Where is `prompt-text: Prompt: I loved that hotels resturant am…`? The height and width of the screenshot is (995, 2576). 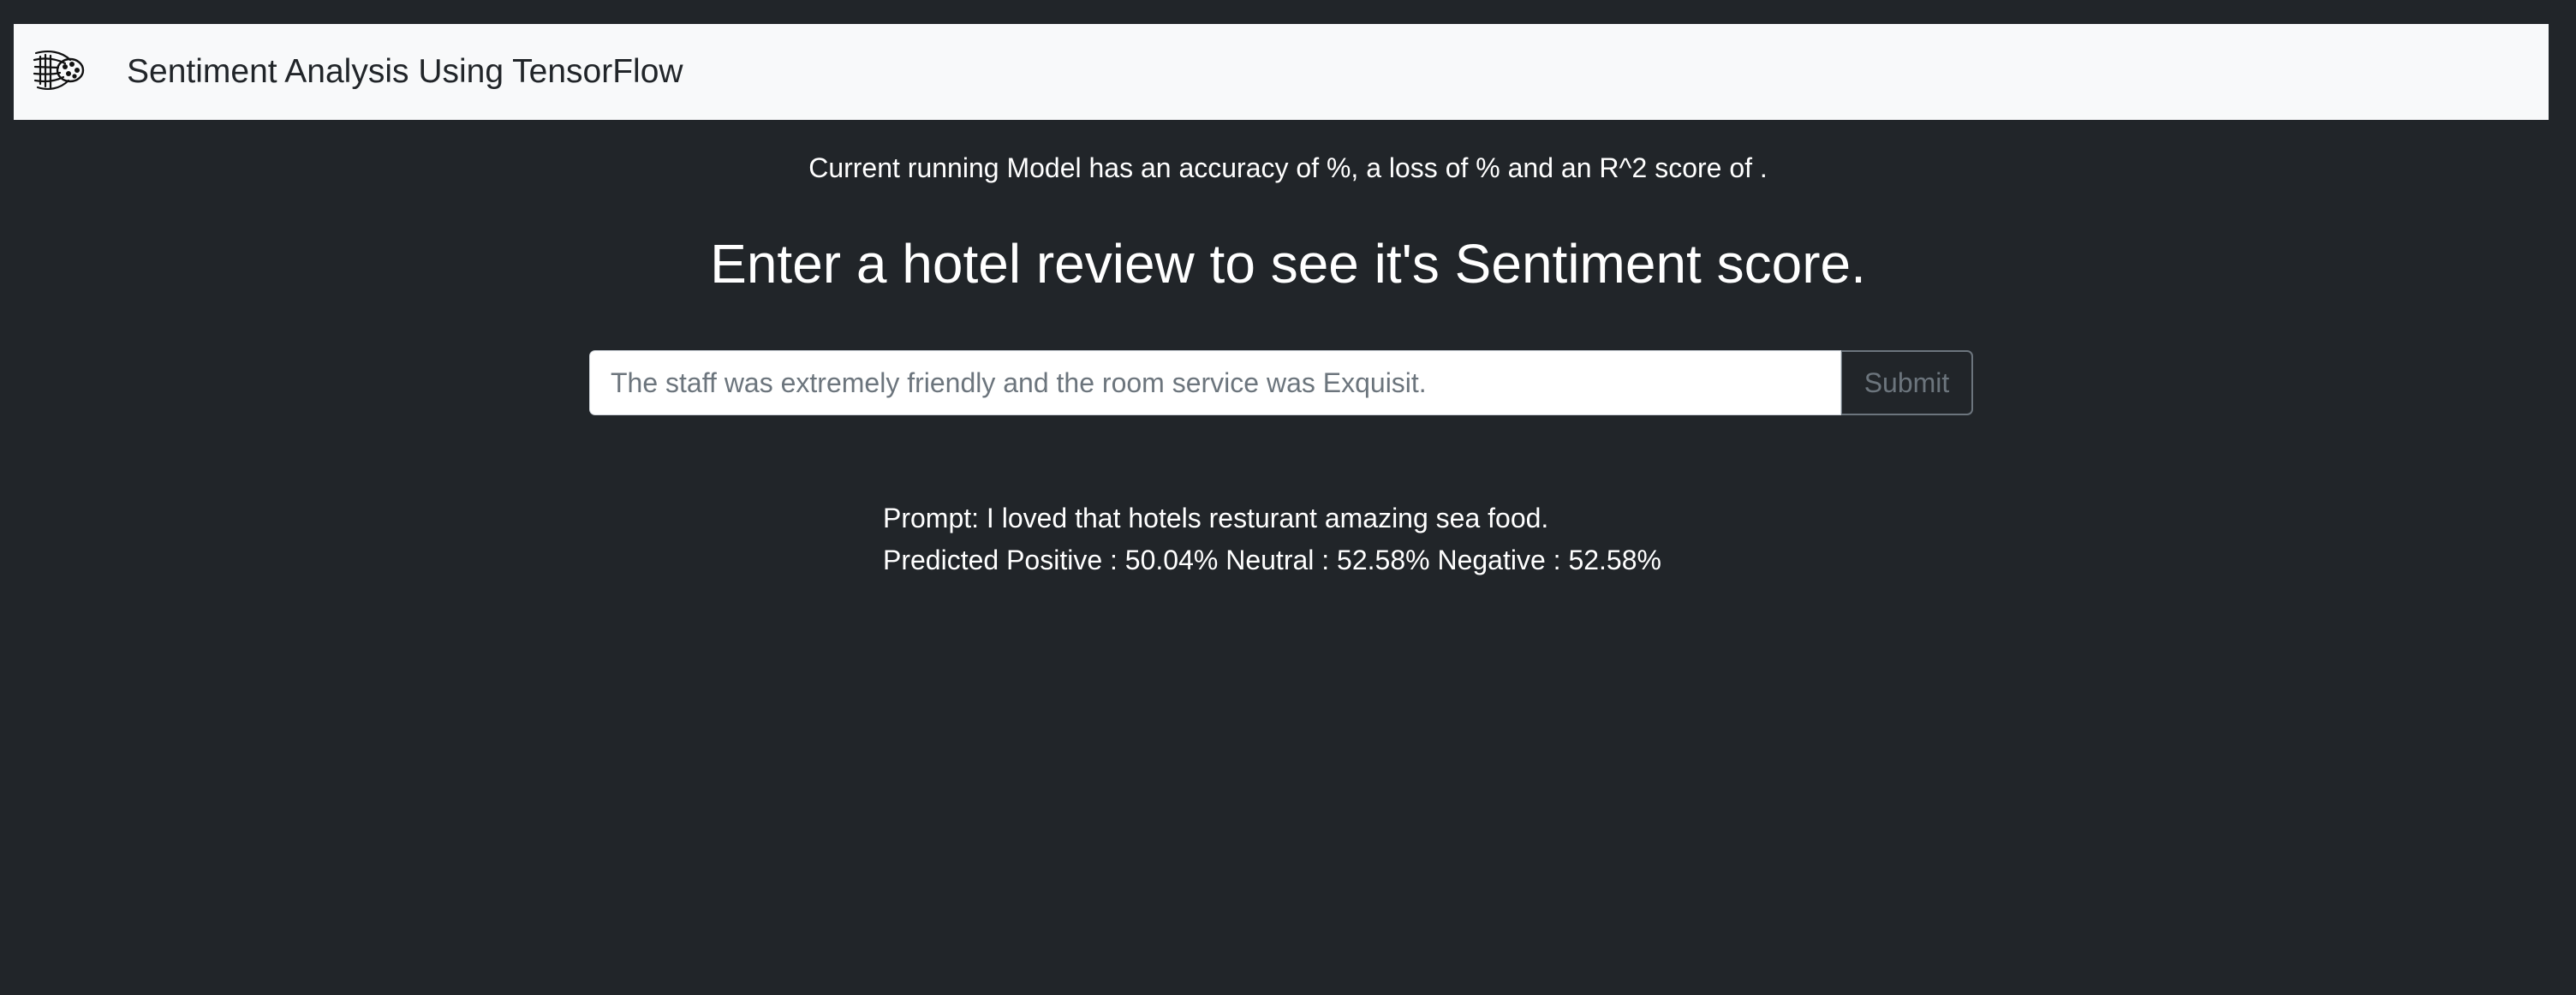 prompt-text: Prompt: I loved that hotels resturant am… is located at coordinates (1216, 518).